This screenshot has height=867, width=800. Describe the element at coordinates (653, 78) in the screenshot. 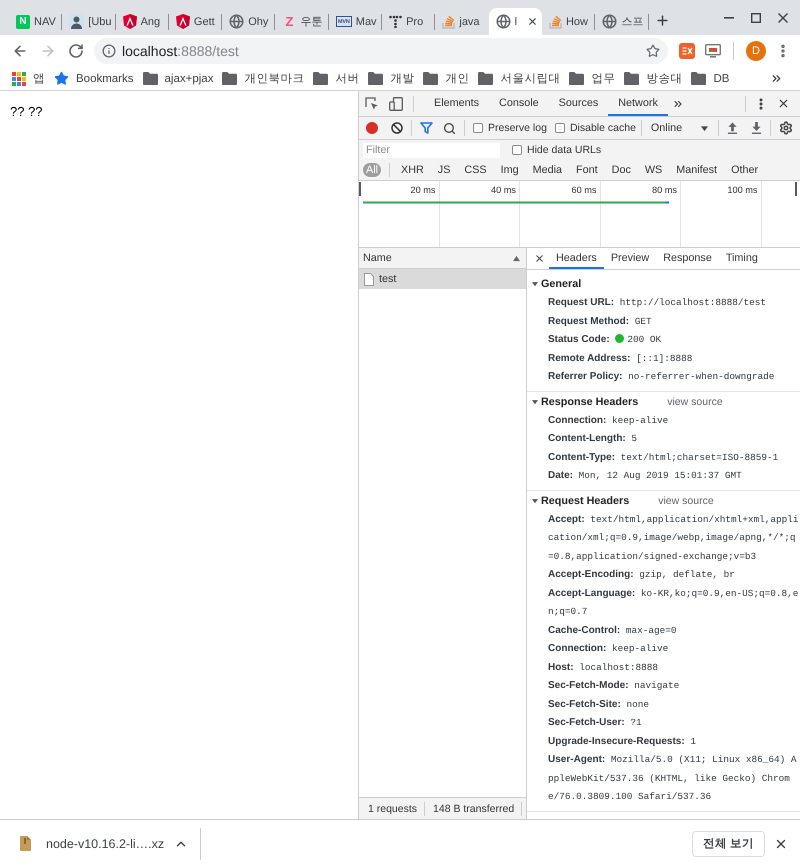

I see `bookmark-item: 방송대` at that location.